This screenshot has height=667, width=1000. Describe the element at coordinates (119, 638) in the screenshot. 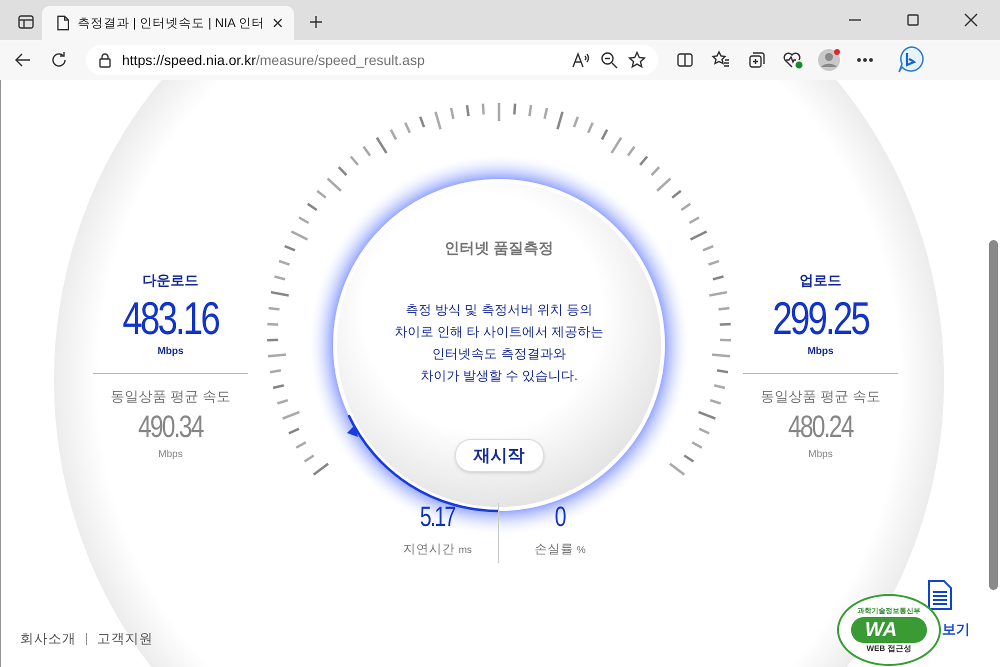

I see `footer-link: 고객지원` at that location.